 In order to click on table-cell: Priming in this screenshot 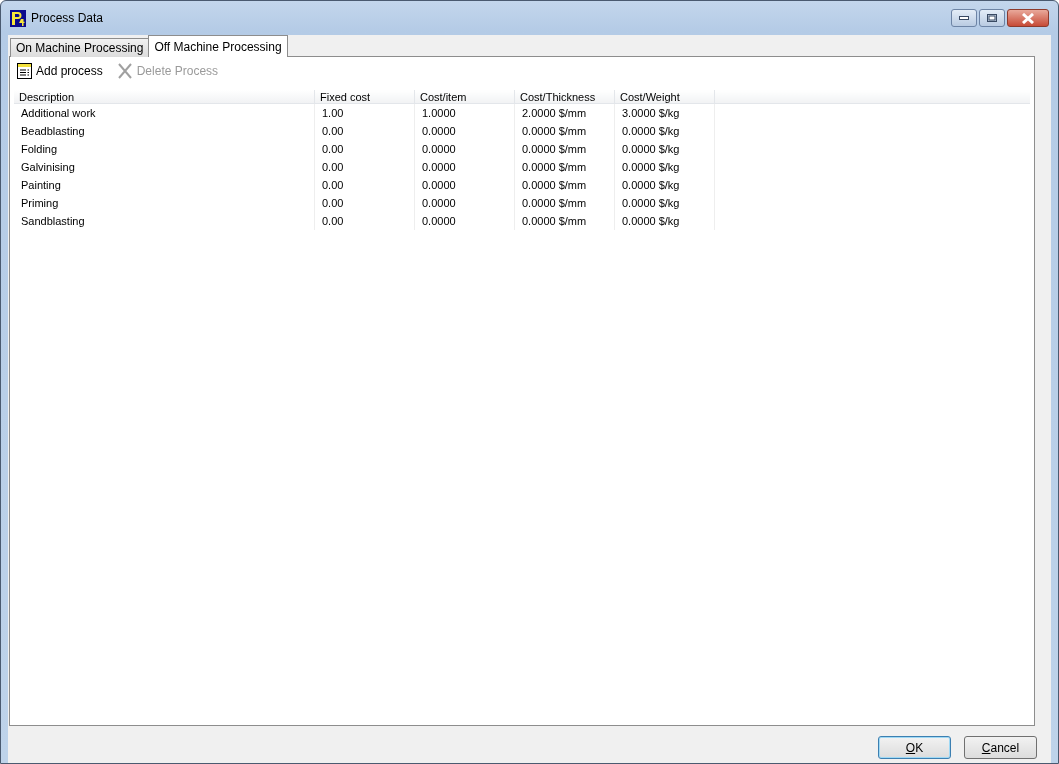, I will do `click(164, 203)`.